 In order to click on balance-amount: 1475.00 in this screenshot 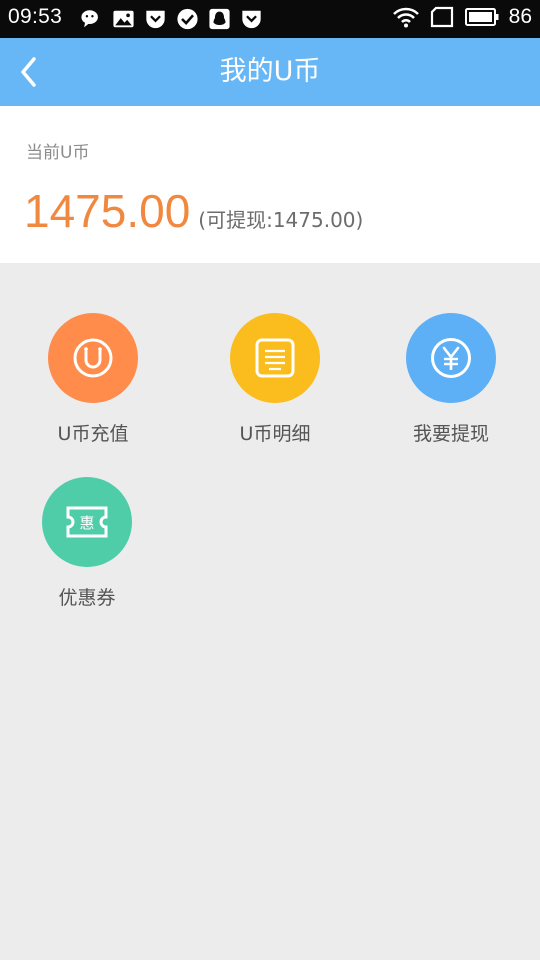, I will do `click(107, 211)`.